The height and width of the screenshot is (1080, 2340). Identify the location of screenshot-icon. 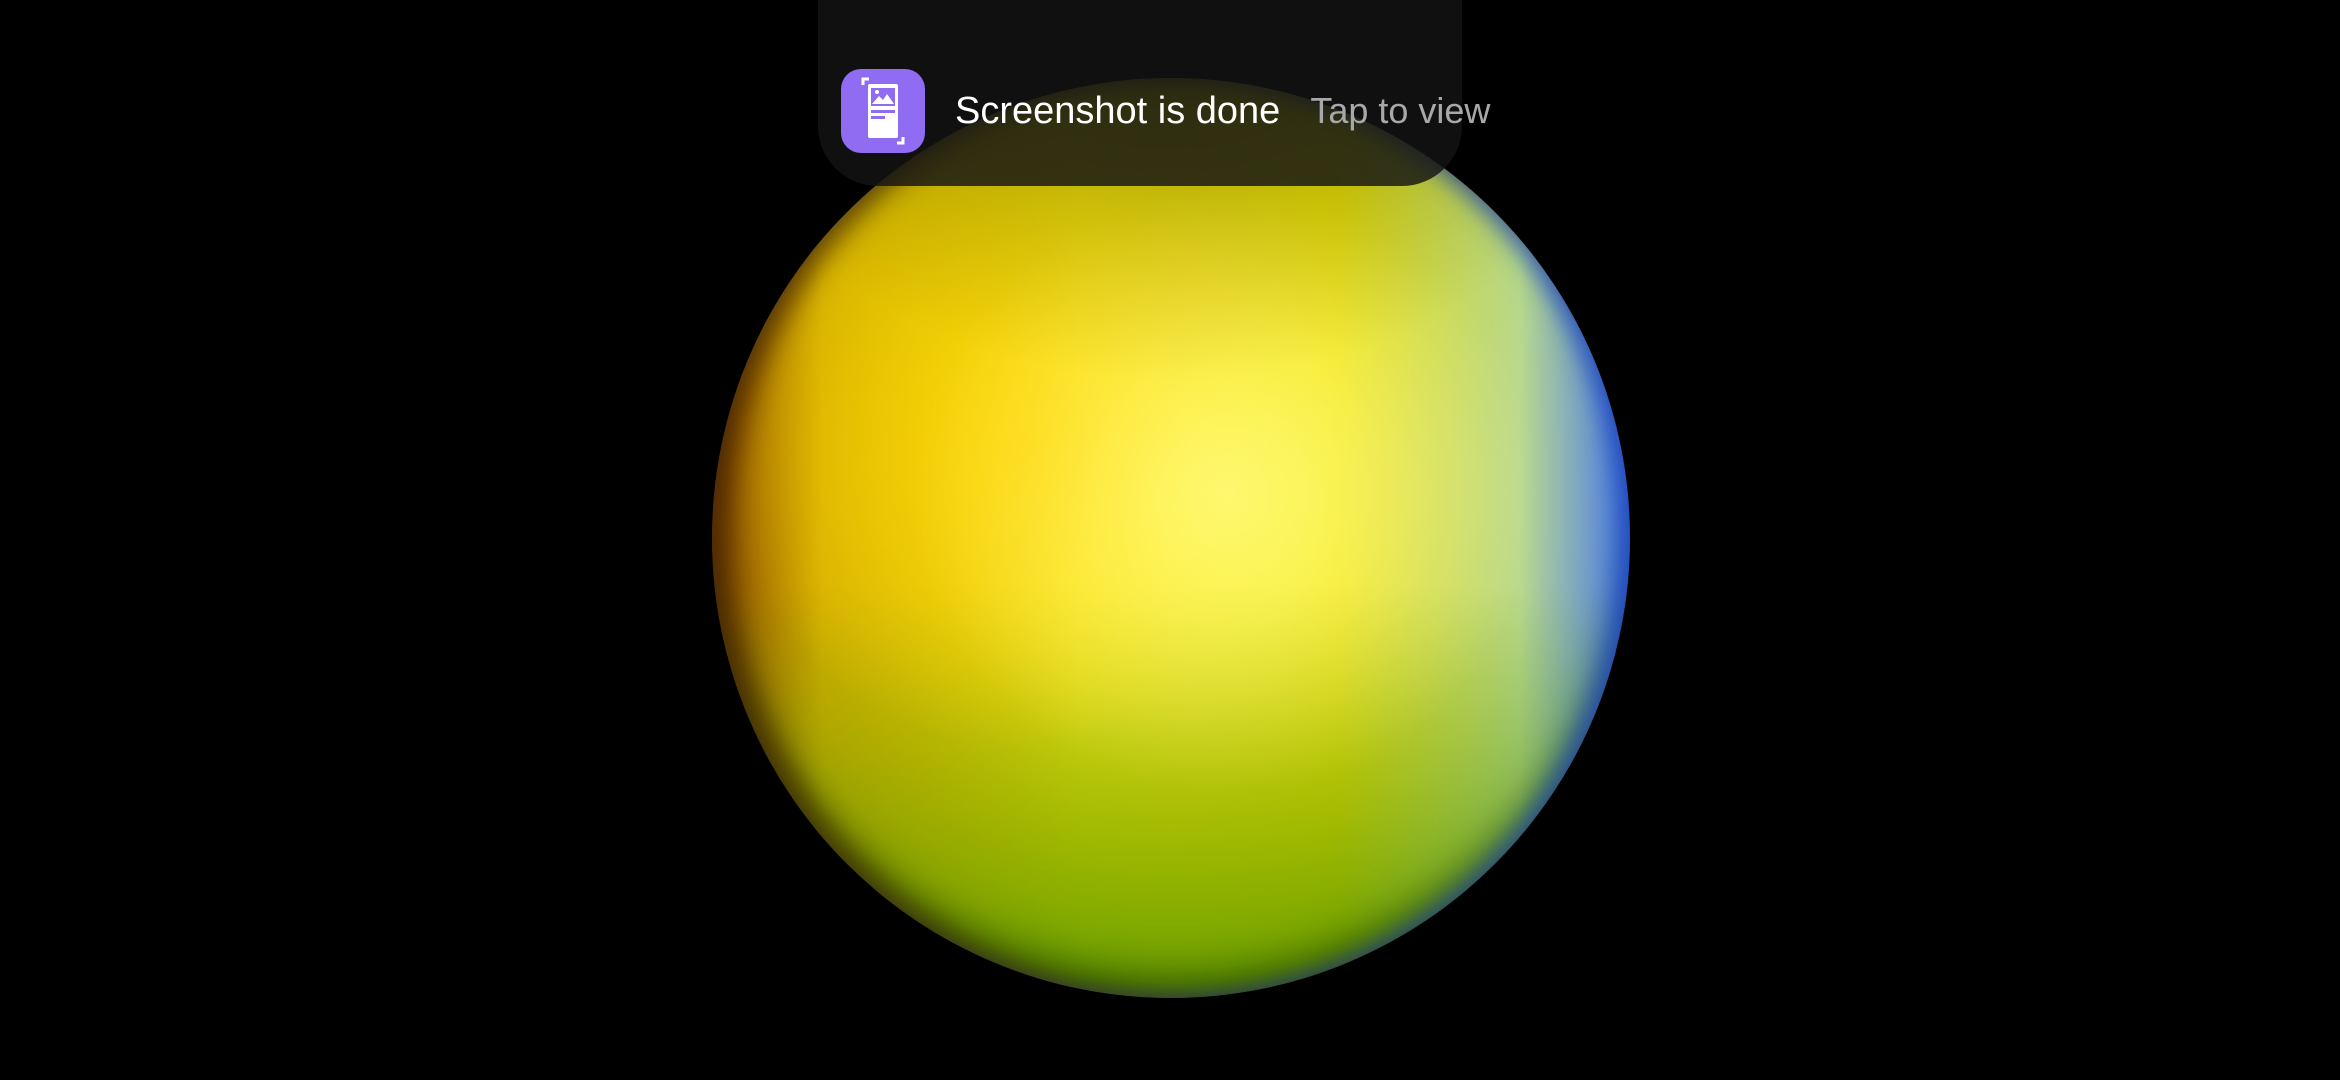
(883, 111).